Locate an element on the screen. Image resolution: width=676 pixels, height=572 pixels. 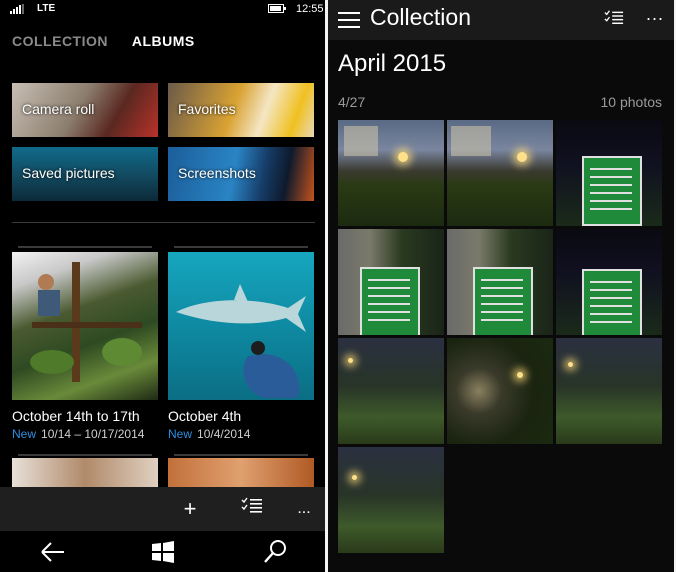
album-photo-gardener is located at coordinates (86, 322).